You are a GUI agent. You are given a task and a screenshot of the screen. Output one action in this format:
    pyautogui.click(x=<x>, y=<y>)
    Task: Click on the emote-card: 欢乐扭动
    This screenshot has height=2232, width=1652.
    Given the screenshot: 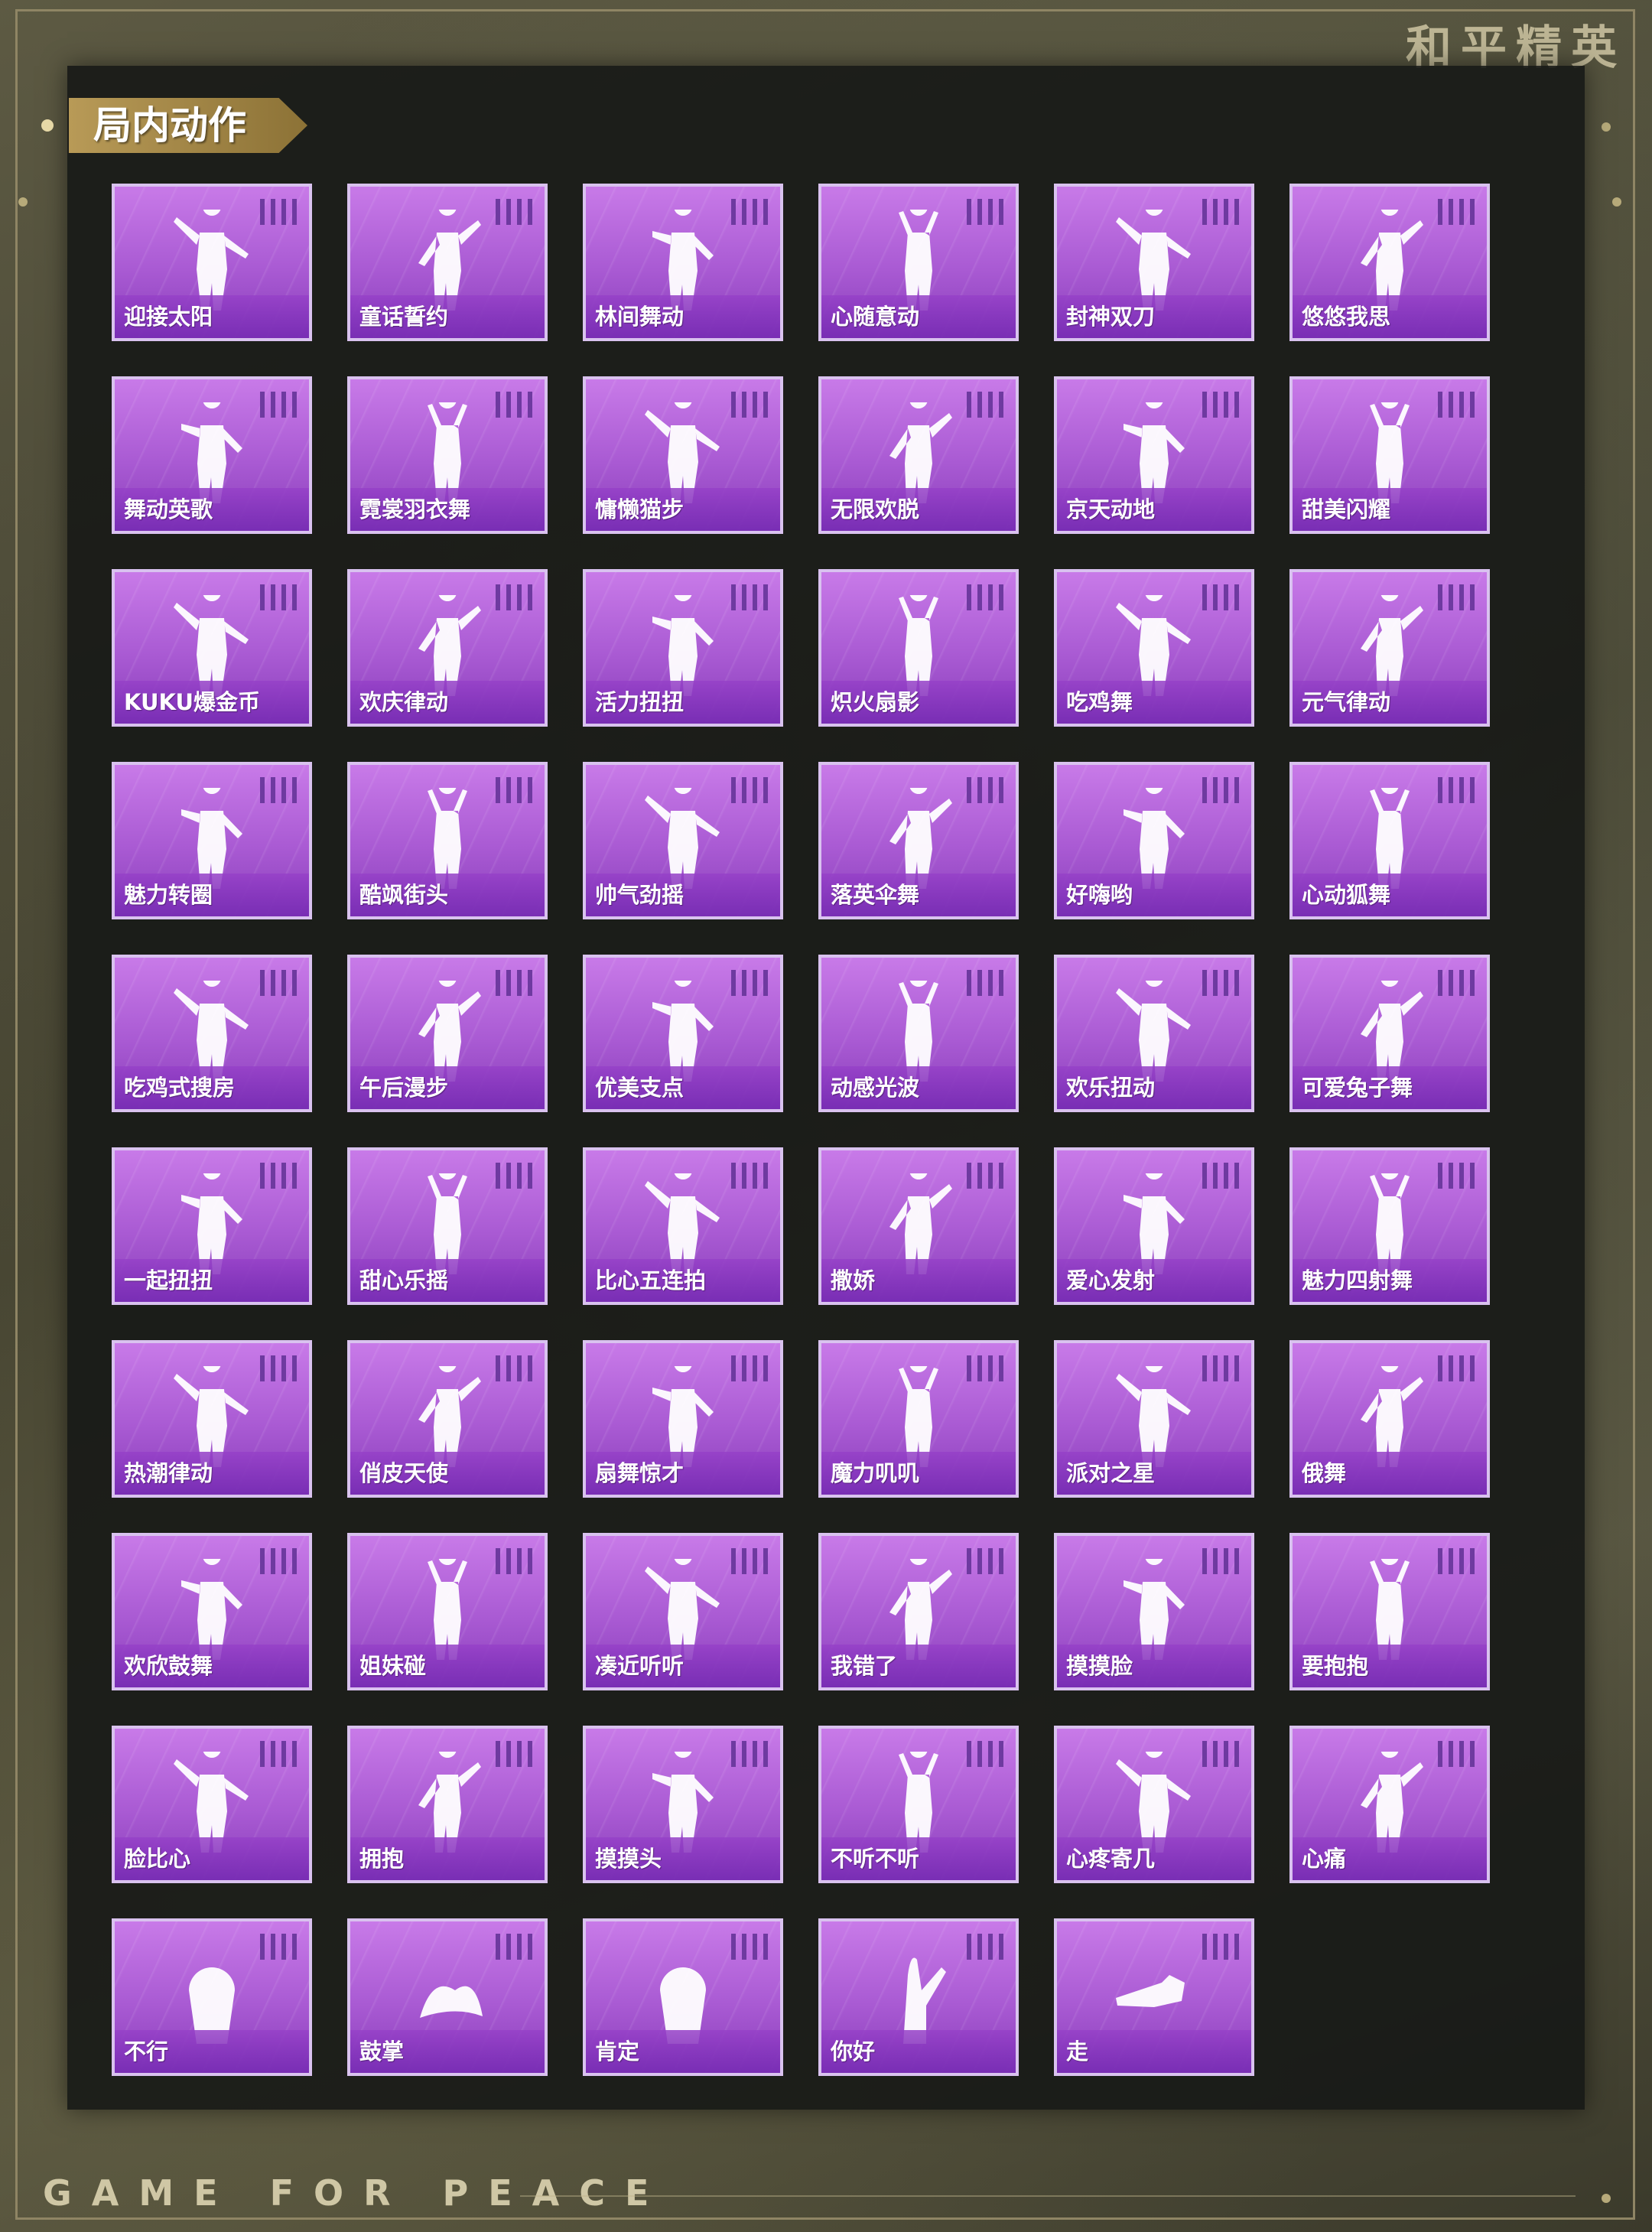 What is the action you would take?
    pyautogui.click(x=1154, y=1033)
    